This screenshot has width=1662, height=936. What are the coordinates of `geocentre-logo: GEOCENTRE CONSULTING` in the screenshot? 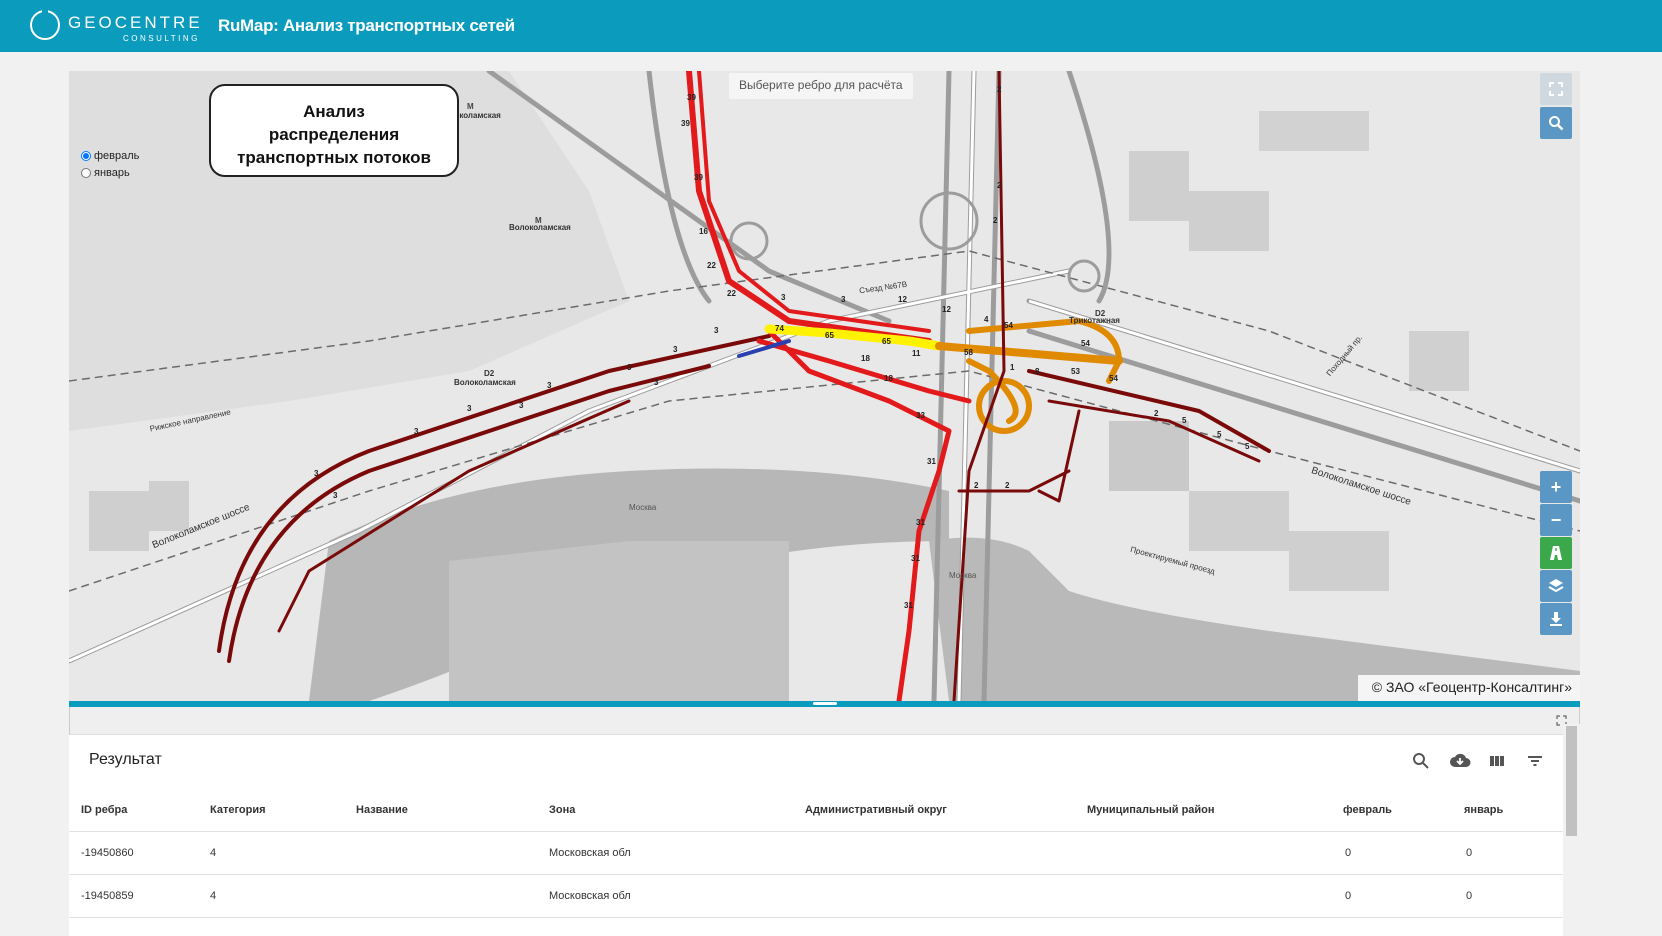 It's located at (115, 26).